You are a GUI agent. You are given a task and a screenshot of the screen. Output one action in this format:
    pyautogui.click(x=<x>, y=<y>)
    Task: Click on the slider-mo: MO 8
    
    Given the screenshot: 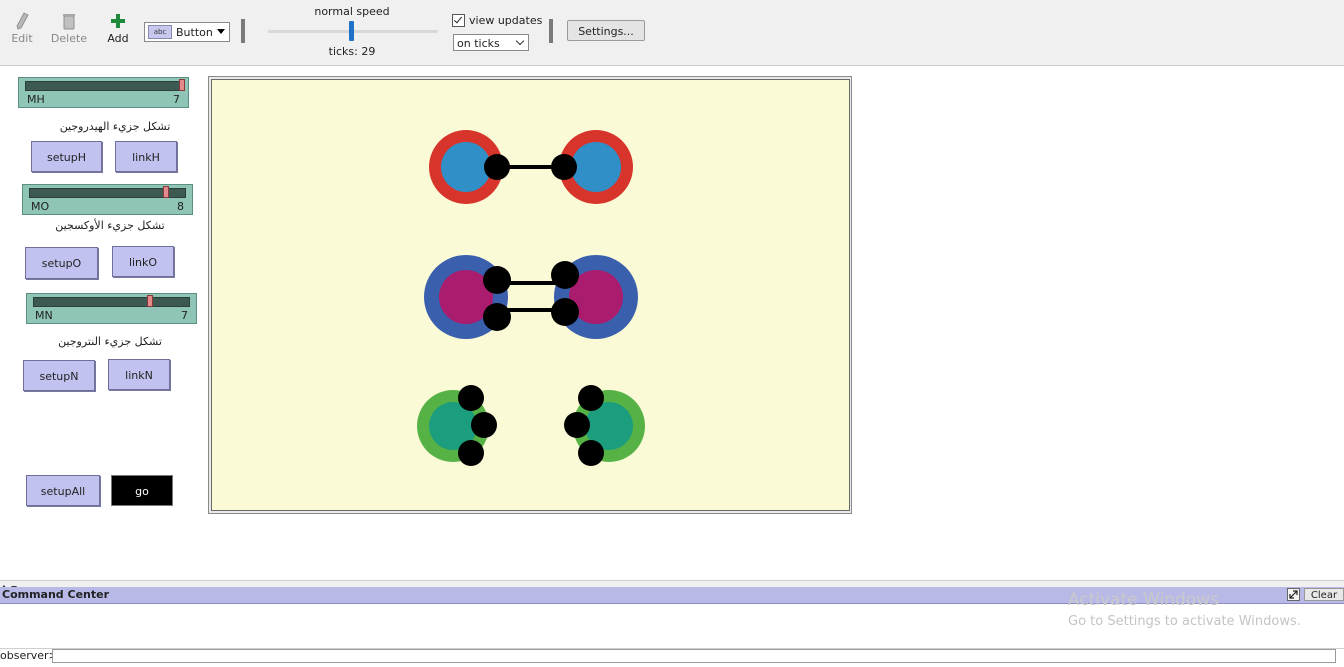 What is the action you would take?
    pyautogui.click(x=107, y=199)
    